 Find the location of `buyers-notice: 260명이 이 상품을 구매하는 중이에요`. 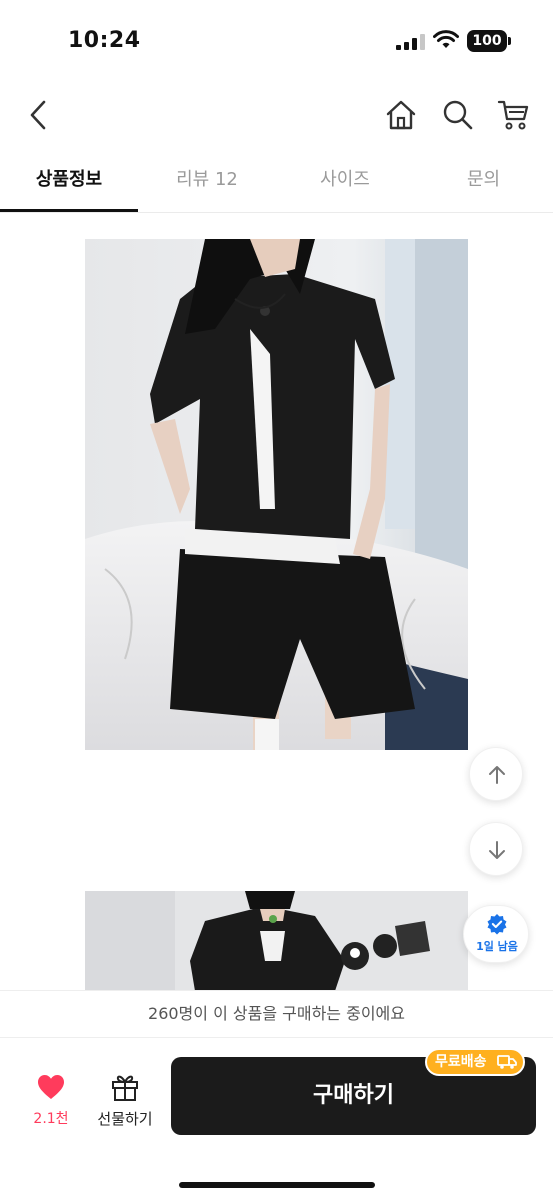

buyers-notice: 260명이 이 상품을 구매하는 중이에요 is located at coordinates (276, 1014).